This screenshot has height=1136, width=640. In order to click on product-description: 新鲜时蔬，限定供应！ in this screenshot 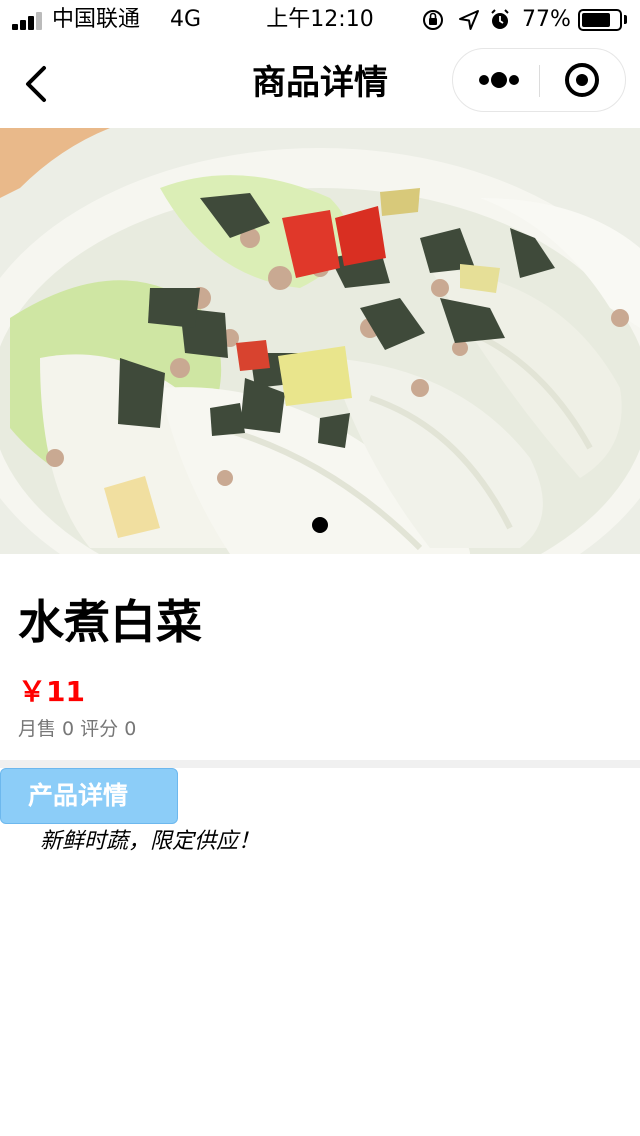, I will do `click(150, 841)`.